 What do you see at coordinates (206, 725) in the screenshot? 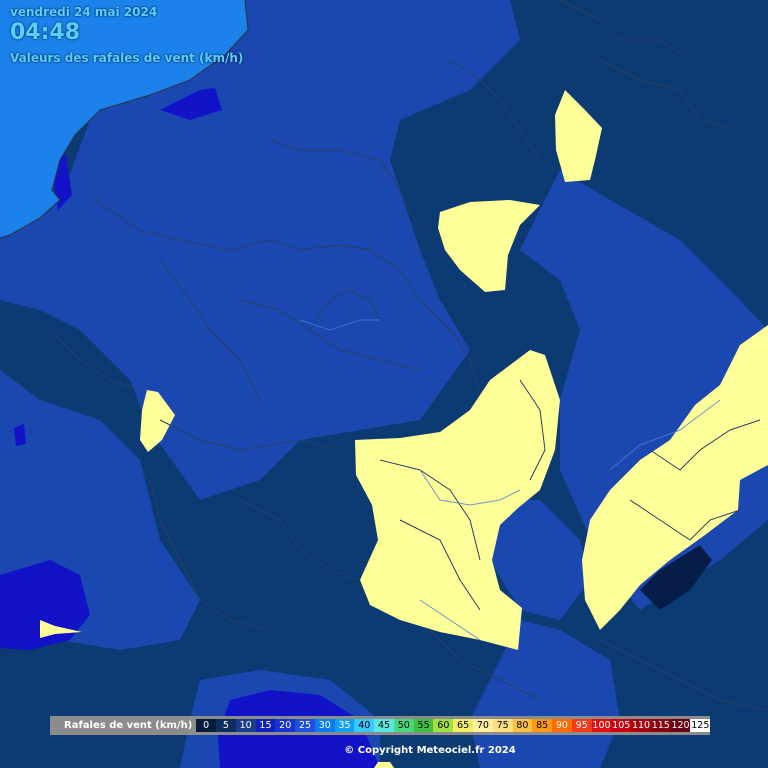
I see `legend-cell: 0` at bounding box center [206, 725].